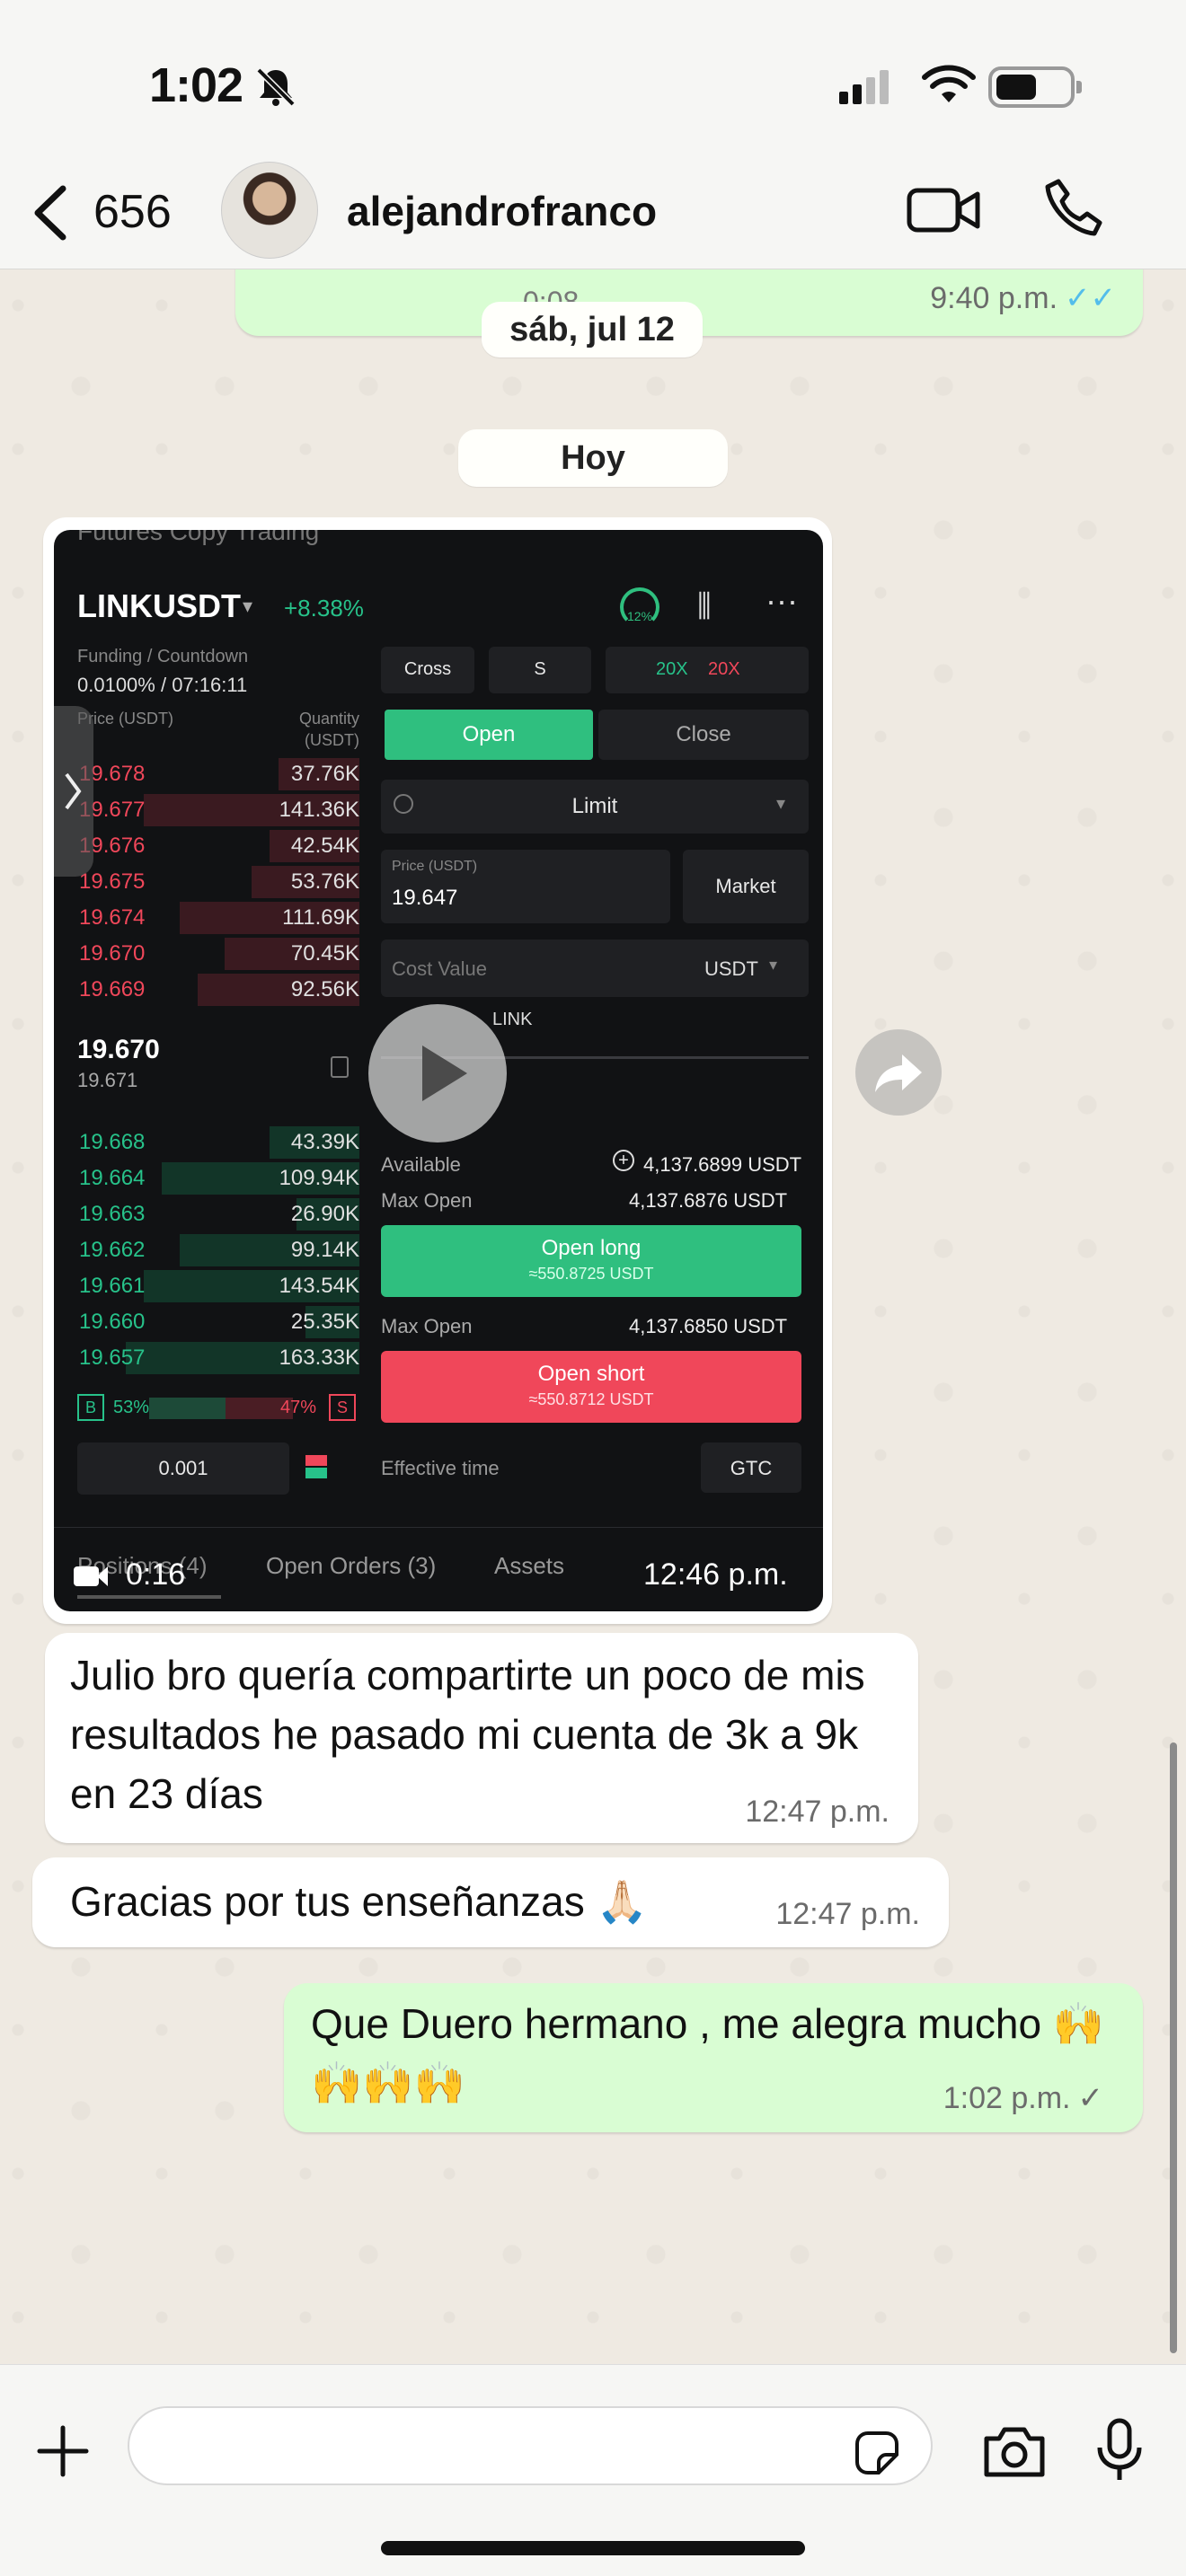 The image size is (1186, 2576). What do you see at coordinates (672, 669) in the screenshot?
I see `screen-lev-long: 20X` at bounding box center [672, 669].